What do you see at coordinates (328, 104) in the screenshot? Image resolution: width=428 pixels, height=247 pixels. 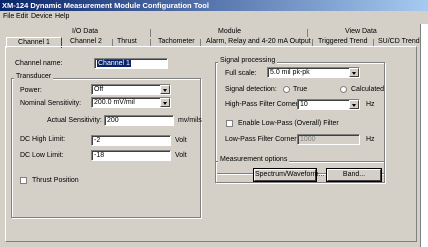 I see `high-pass-filter-select: 10` at bounding box center [328, 104].